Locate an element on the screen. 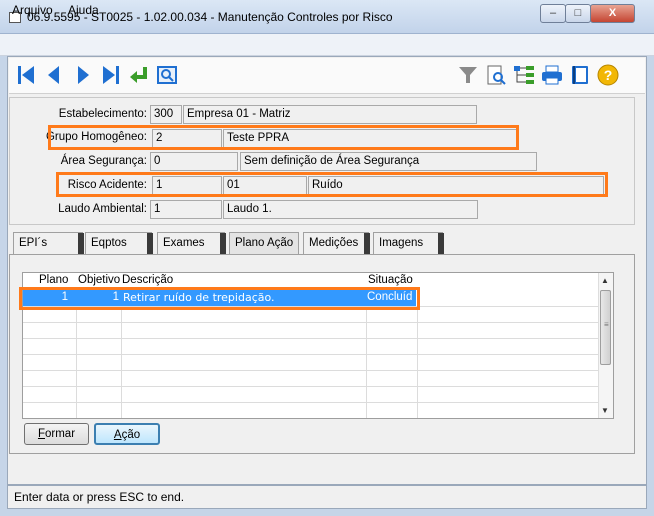 The height and width of the screenshot is (516, 654). grip-icon: ≡ is located at coordinates (606, 324).